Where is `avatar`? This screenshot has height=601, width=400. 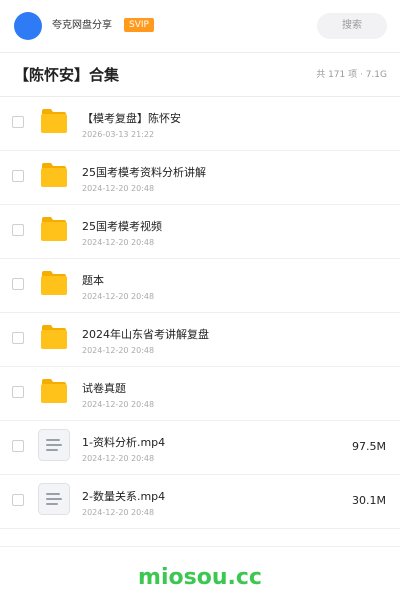
avatar is located at coordinates (28, 26).